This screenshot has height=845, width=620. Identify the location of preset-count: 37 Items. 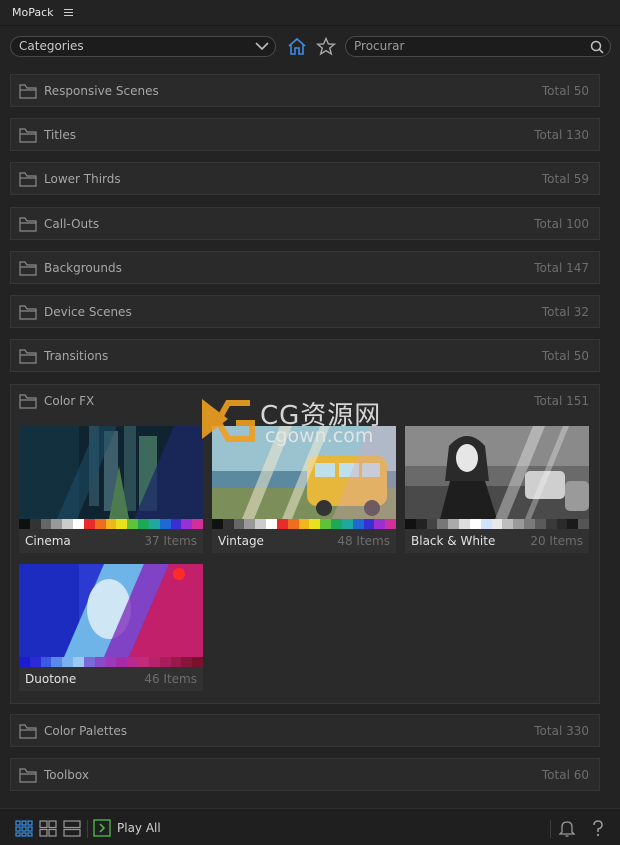
(170, 541).